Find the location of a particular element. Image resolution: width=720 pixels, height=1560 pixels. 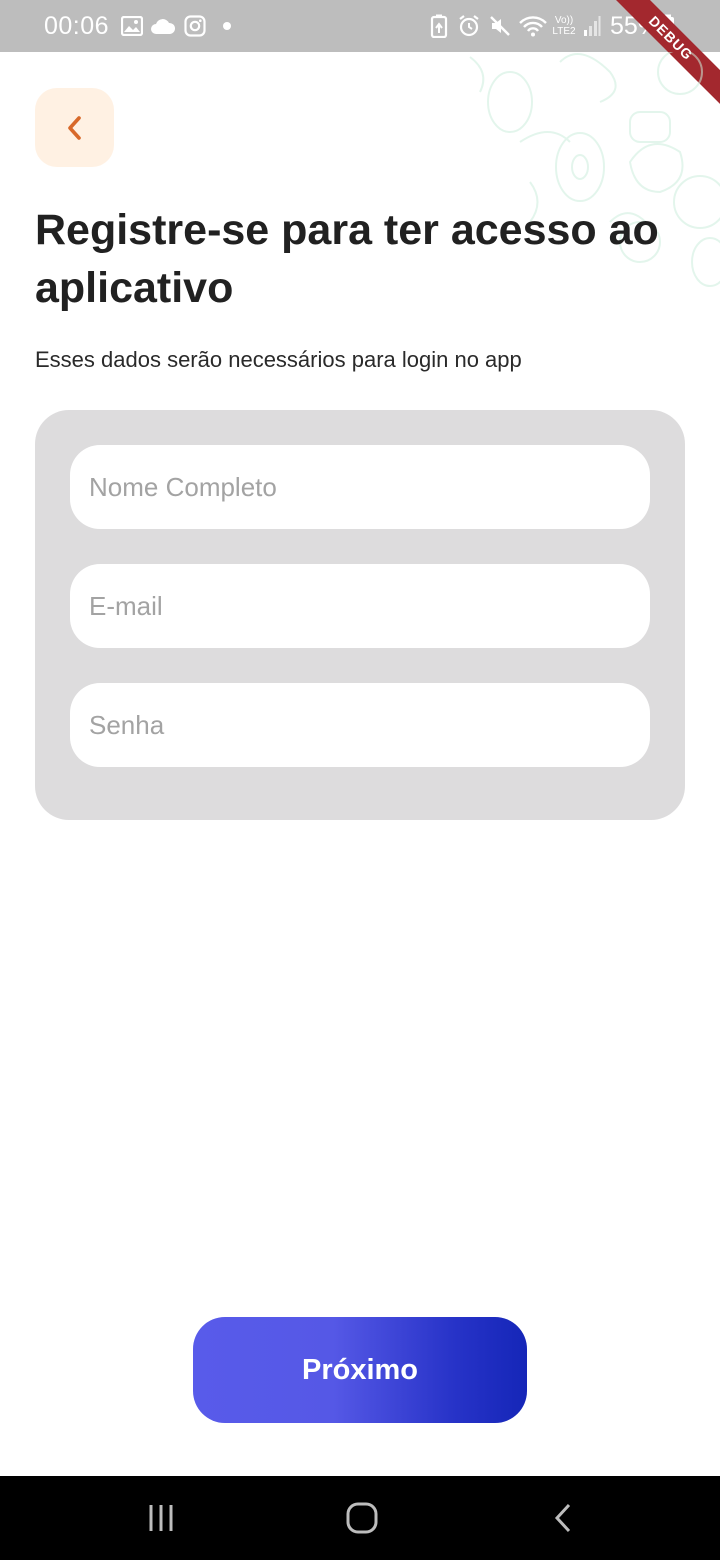

email-input is located at coordinates (360, 606).